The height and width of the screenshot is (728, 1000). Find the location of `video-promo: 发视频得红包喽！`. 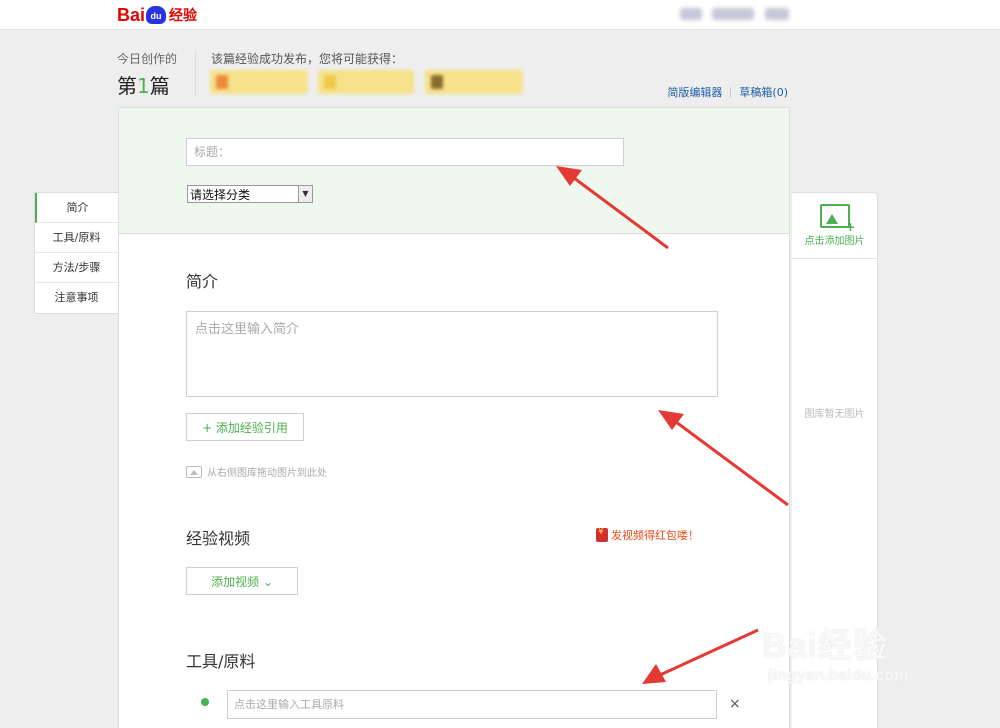

video-promo: 发视频得红包喽！ is located at coordinates (647, 535).